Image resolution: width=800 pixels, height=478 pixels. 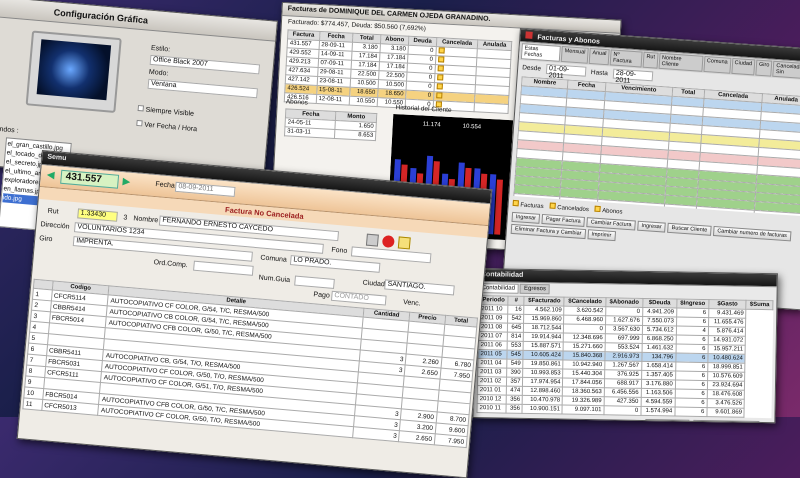 I want to click on direccion-label: Dirección, so click(x=55, y=226).